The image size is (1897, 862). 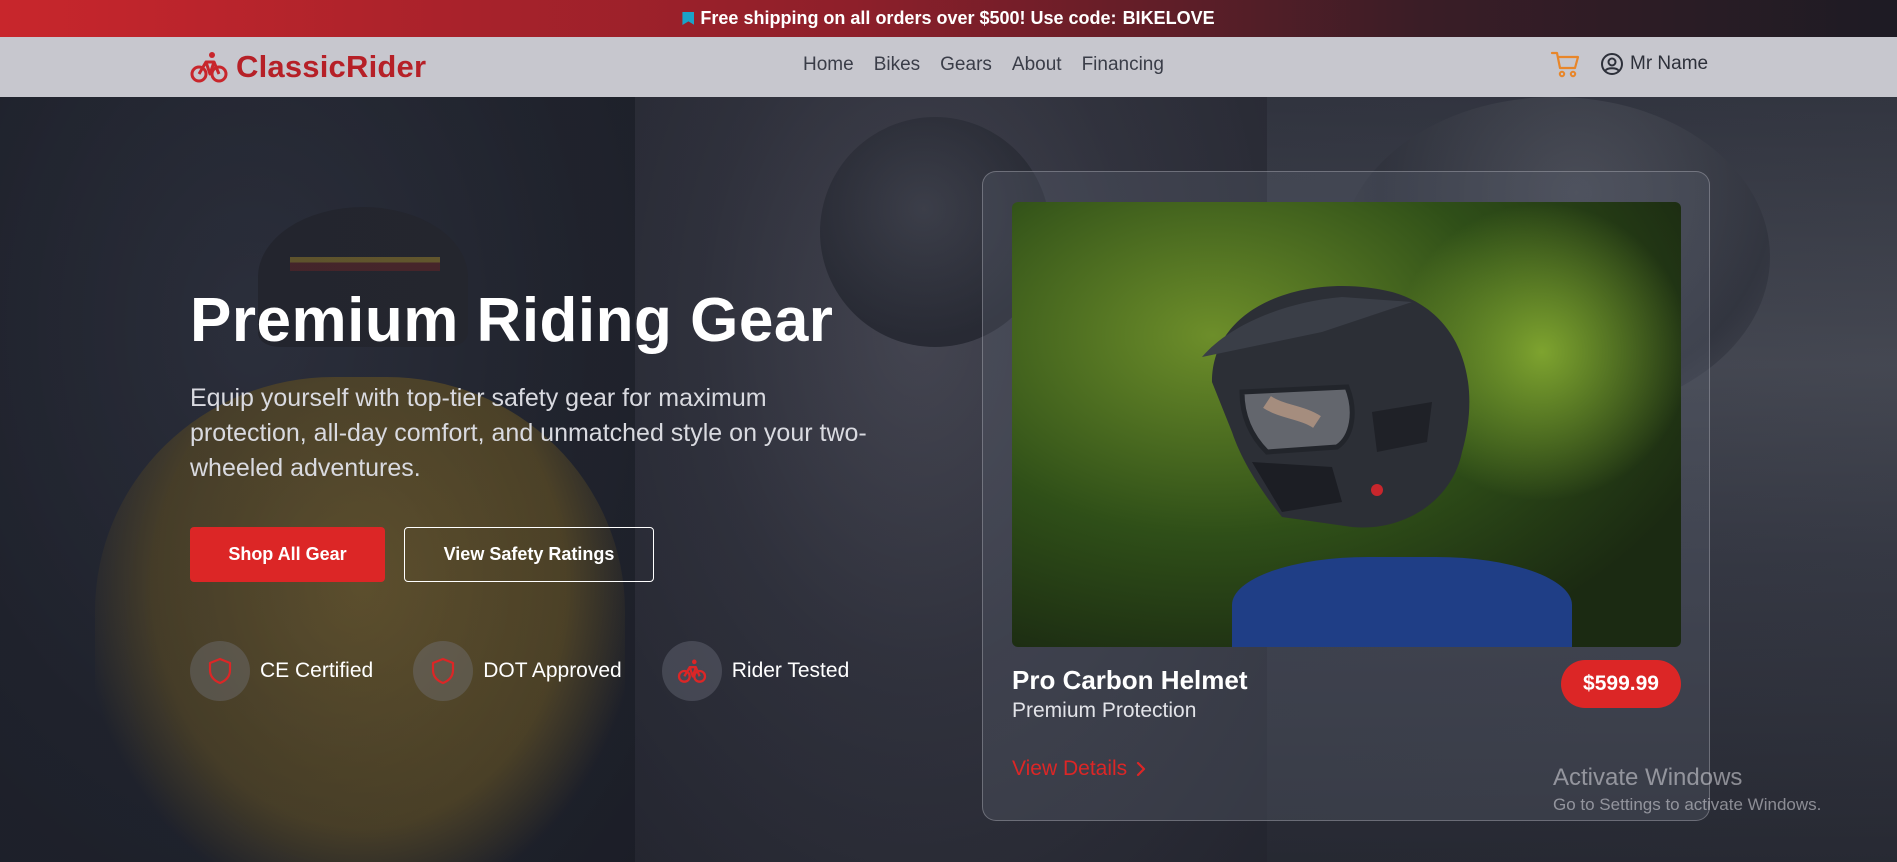 What do you see at coordinates (1621, 684) in the screenshot?
I see `price-badge: $599.99` at bounding box center [1621, 684].